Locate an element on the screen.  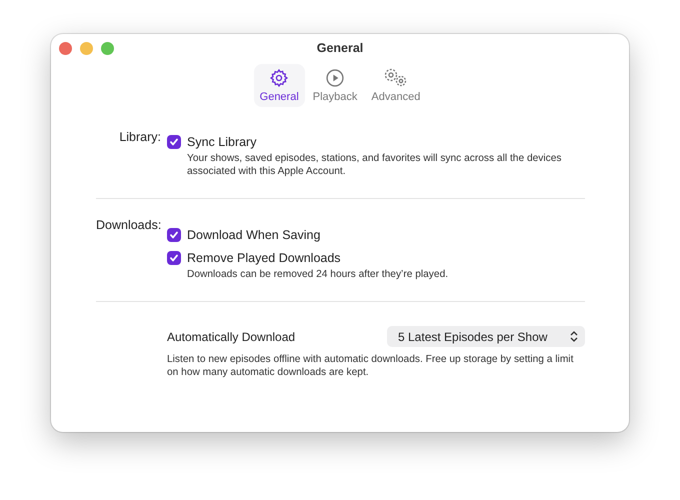
setting-description: Listen to new episodes offline with automatic downloads. Free up storage by setting a limit on how many automatic downloads are kept. is located at coordinates (370, 366).